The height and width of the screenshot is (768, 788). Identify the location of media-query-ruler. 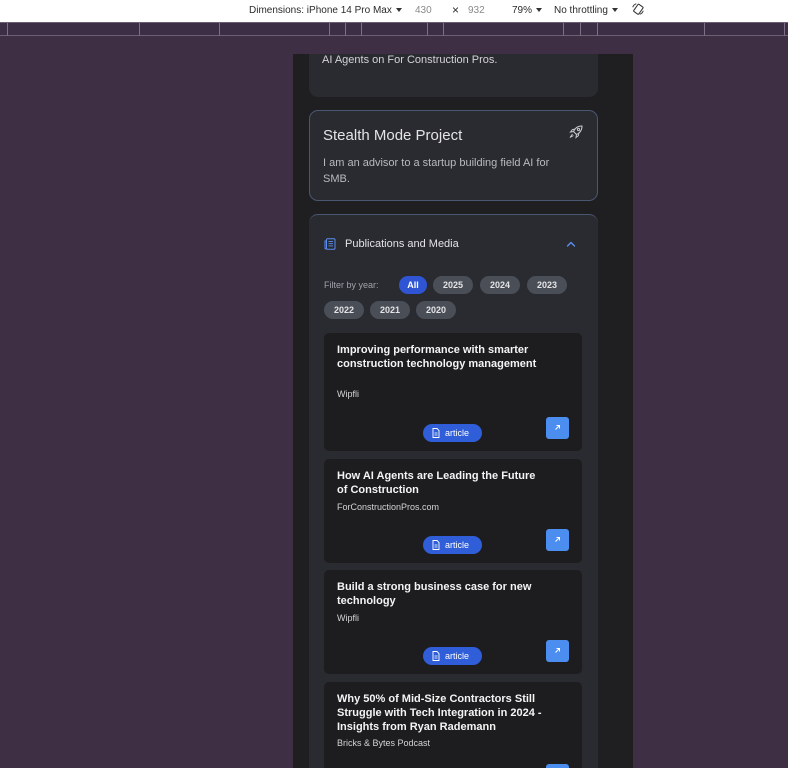
(394, 29).